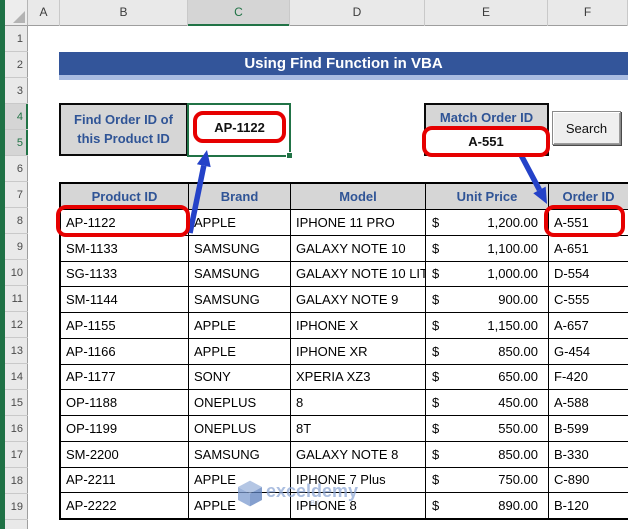  Describe the element at coordinates (239, 13) in the screenshot. I see `column-header-C: C` at that location.